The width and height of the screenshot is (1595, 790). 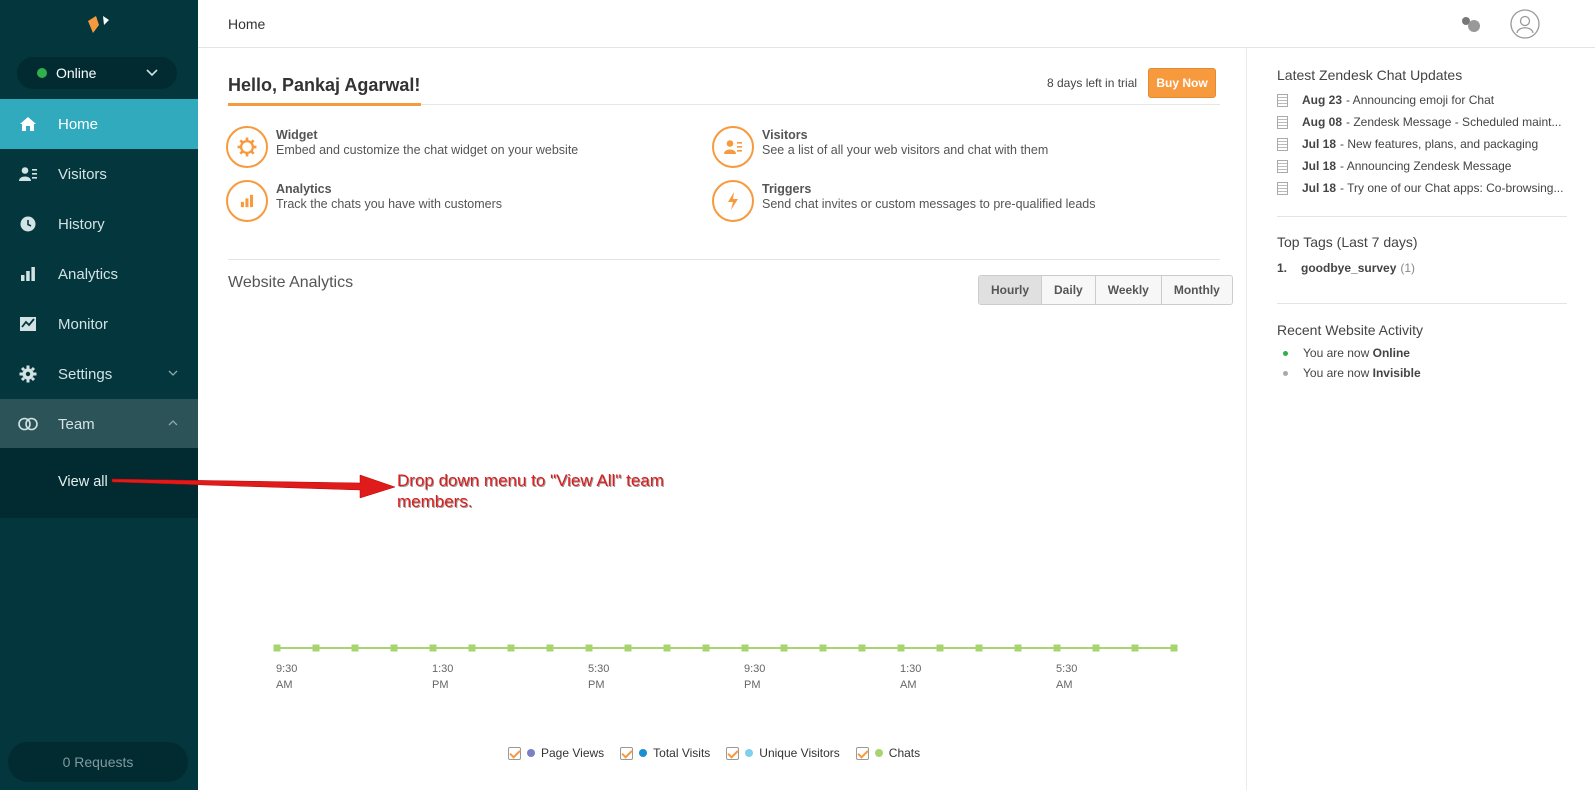 What do you see at coordinates (1068, 290) in the screenshot?
I see `period-daily-button: Daily` at bounding box center [1068, 290].